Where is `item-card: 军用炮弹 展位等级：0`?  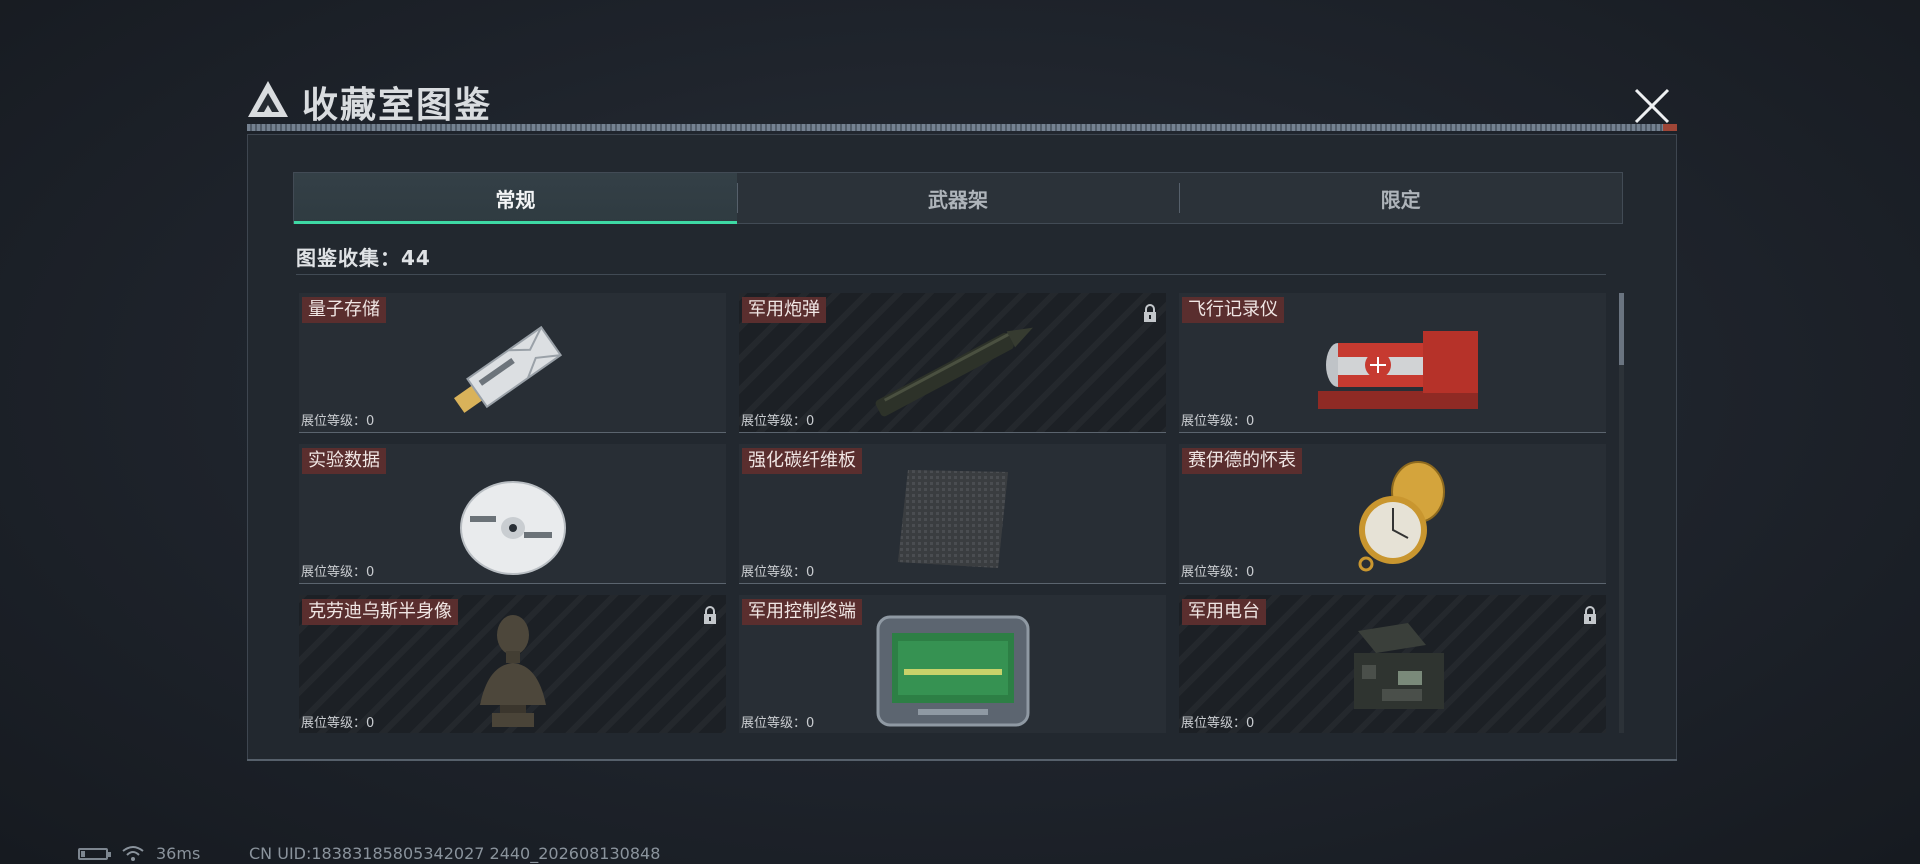 item-card: 军用炮弹 展位等级：0 is located at coordinates (952, 363).